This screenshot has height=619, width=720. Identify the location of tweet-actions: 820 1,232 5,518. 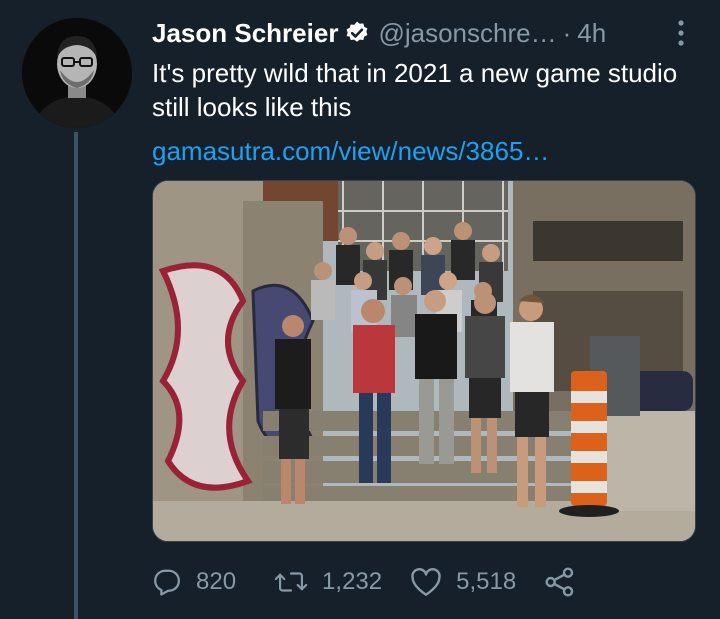
(364, 582).